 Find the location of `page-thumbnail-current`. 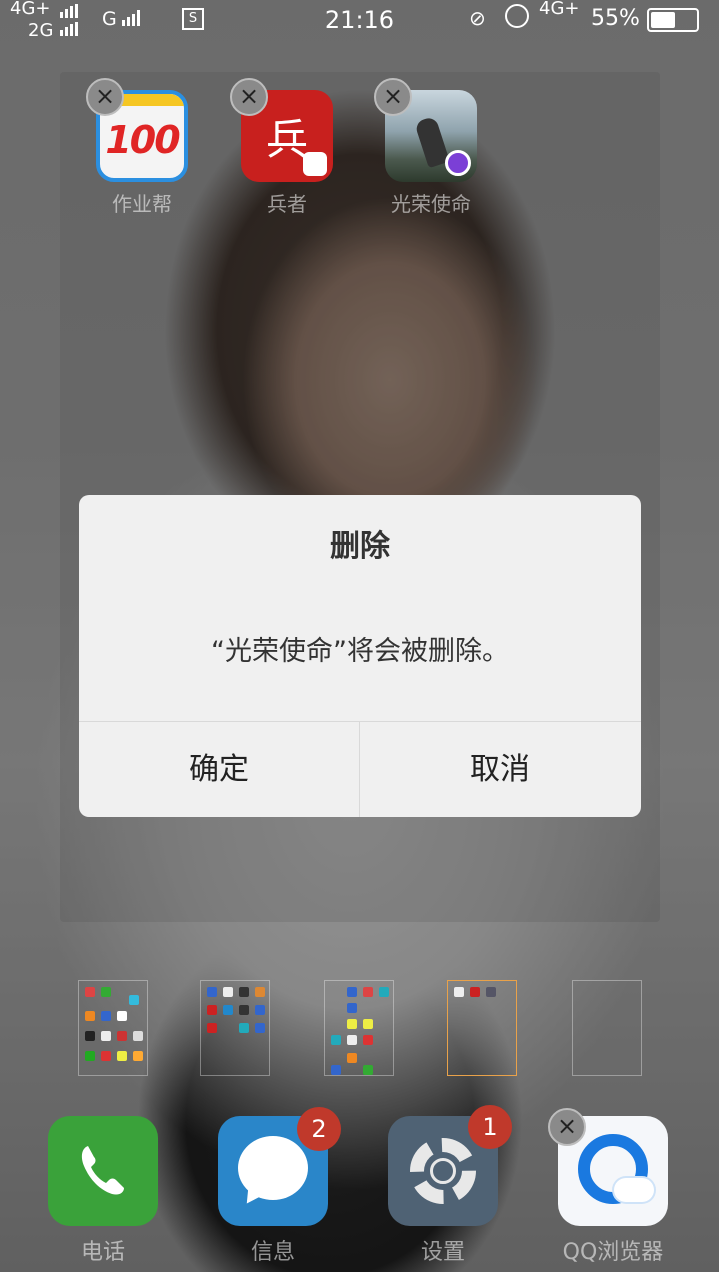

page-thumbnail-current is located at coordinates (482, 1028).